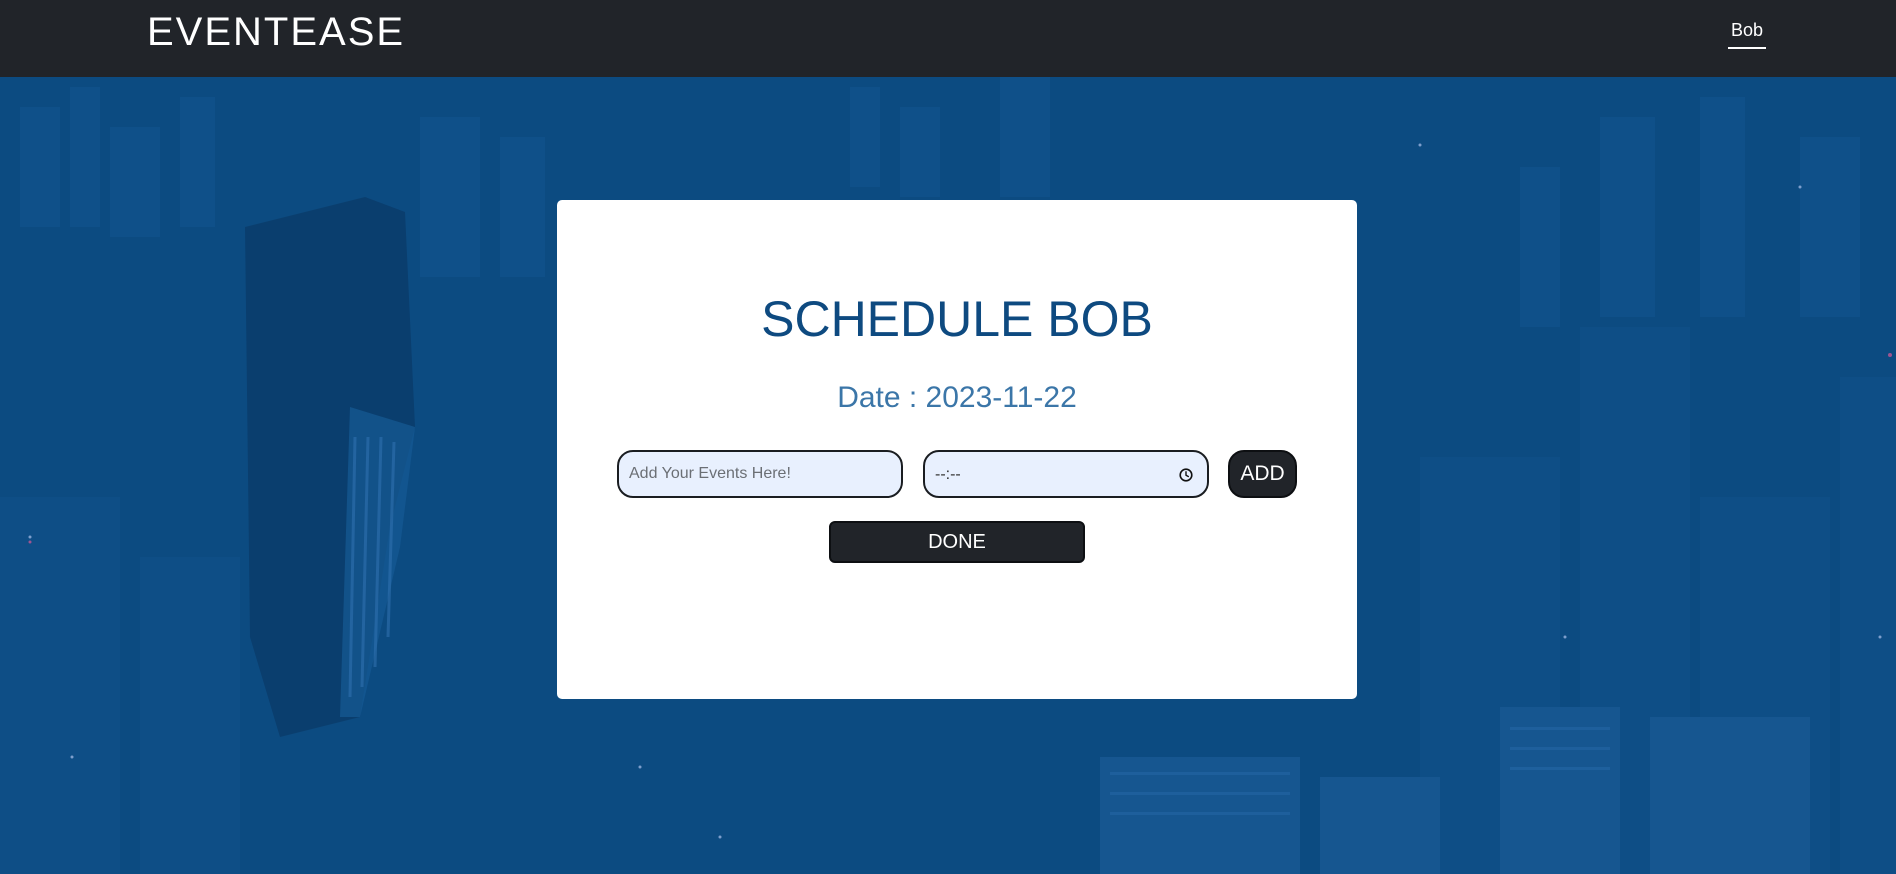 The image size is (1896, 874). What do you see at coordinates (957, 397) in the screenshot?
I see `schedule-date: Date : 2023-11-22` at bounding box center [957, 397].